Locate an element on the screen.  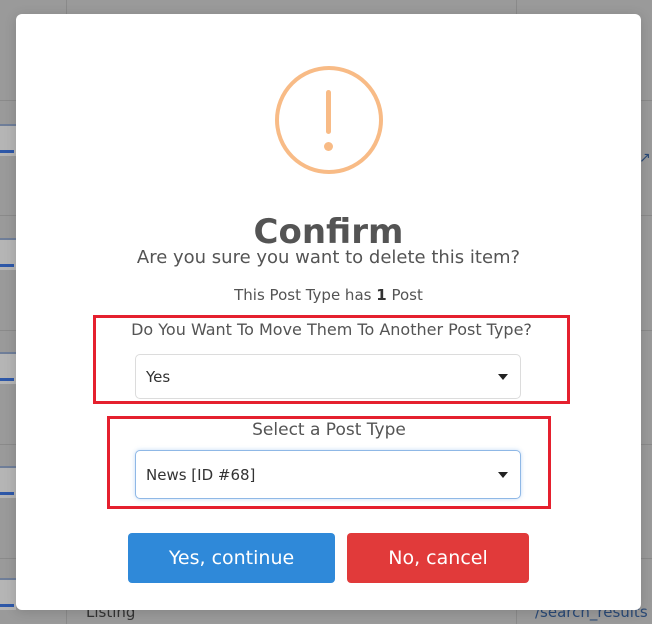
dialog-title: Confirm is located at coordinates (328, 232).